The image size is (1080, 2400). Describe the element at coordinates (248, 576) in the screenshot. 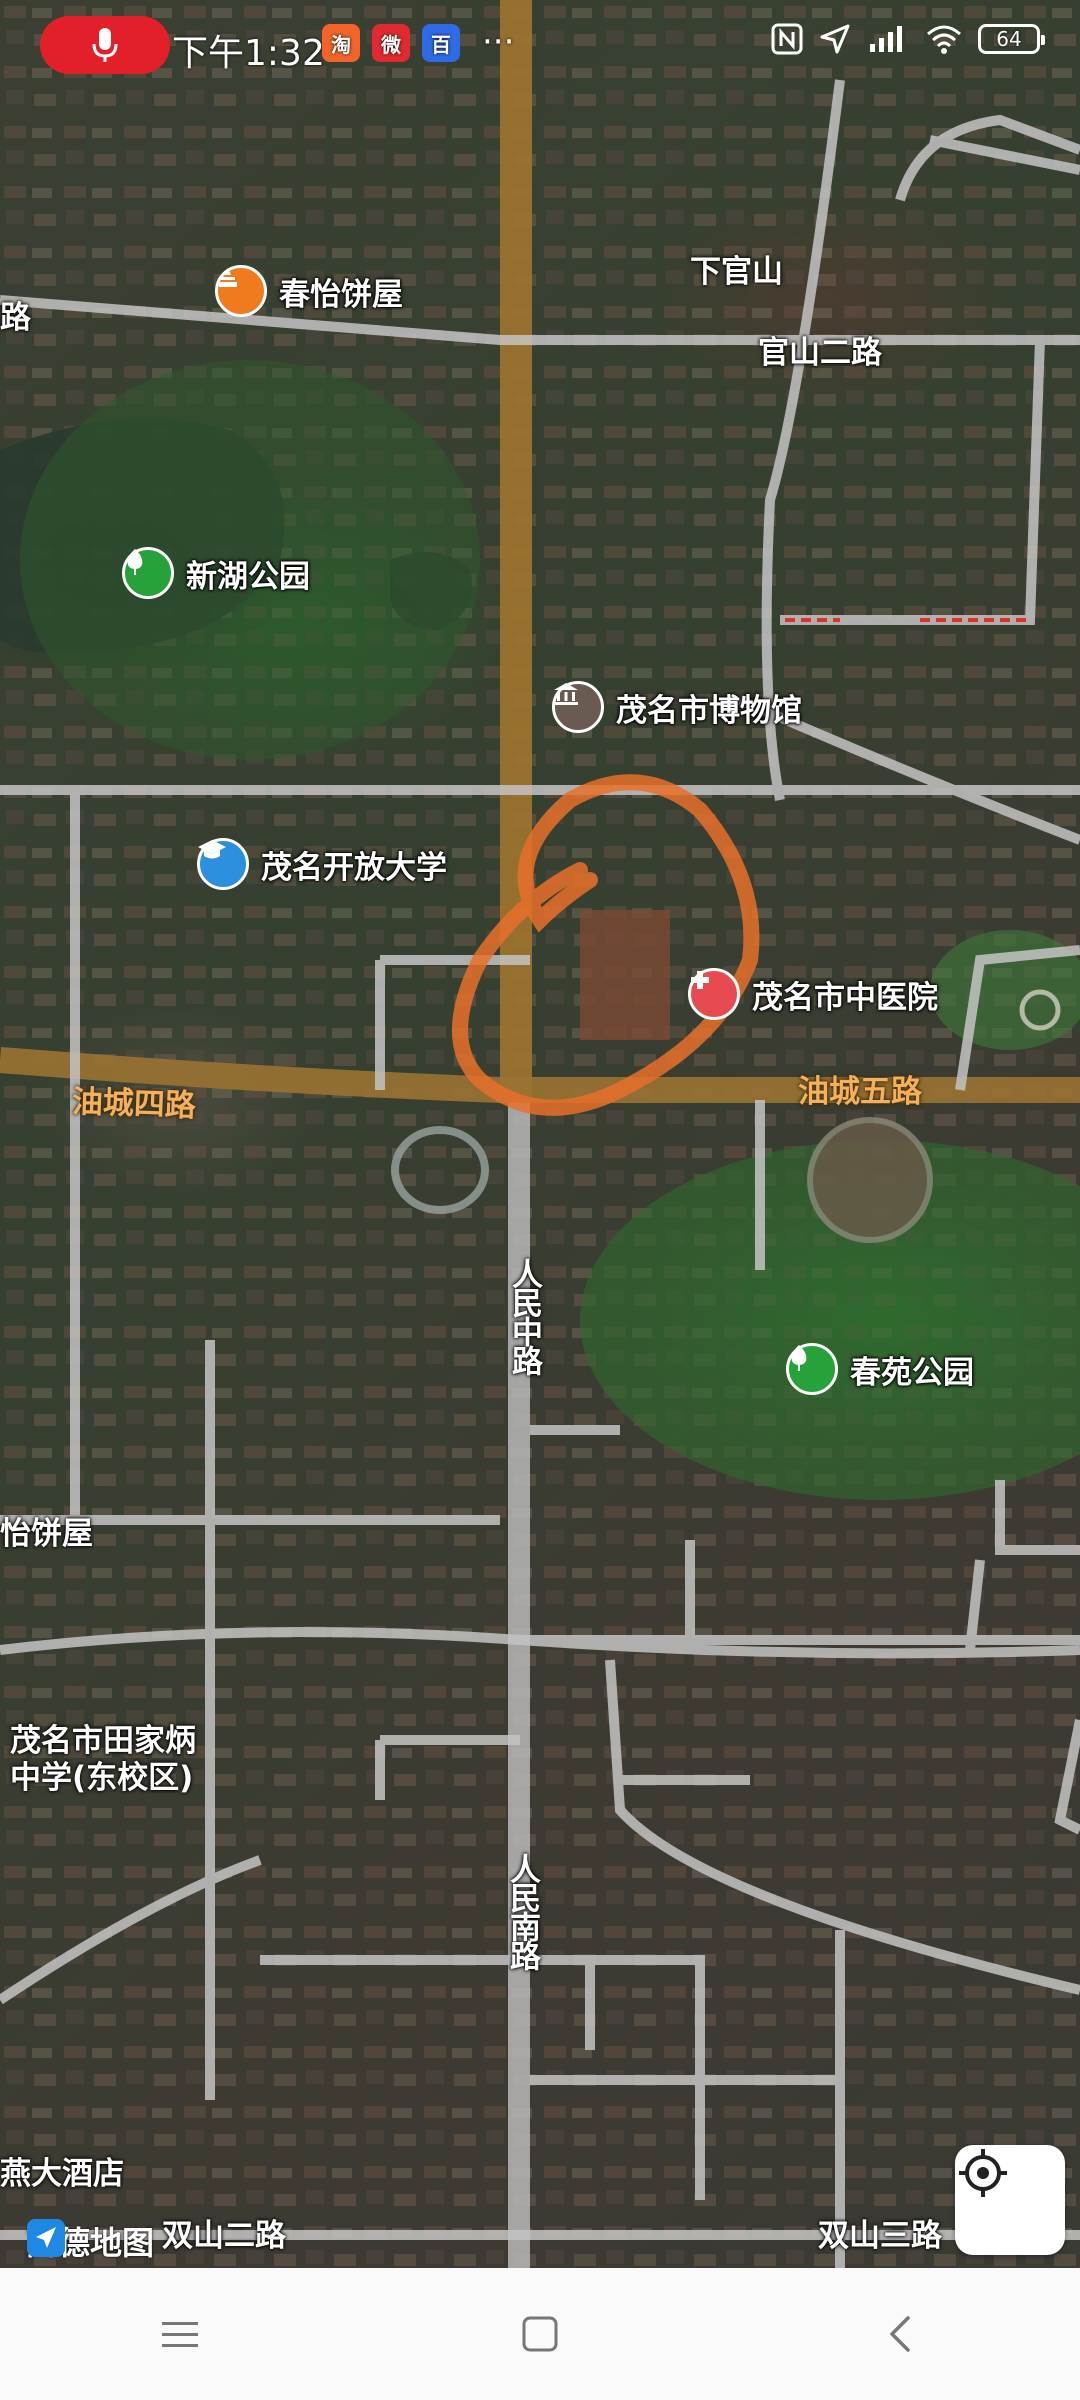

I see `poi-label: 新湖公园` at that location.